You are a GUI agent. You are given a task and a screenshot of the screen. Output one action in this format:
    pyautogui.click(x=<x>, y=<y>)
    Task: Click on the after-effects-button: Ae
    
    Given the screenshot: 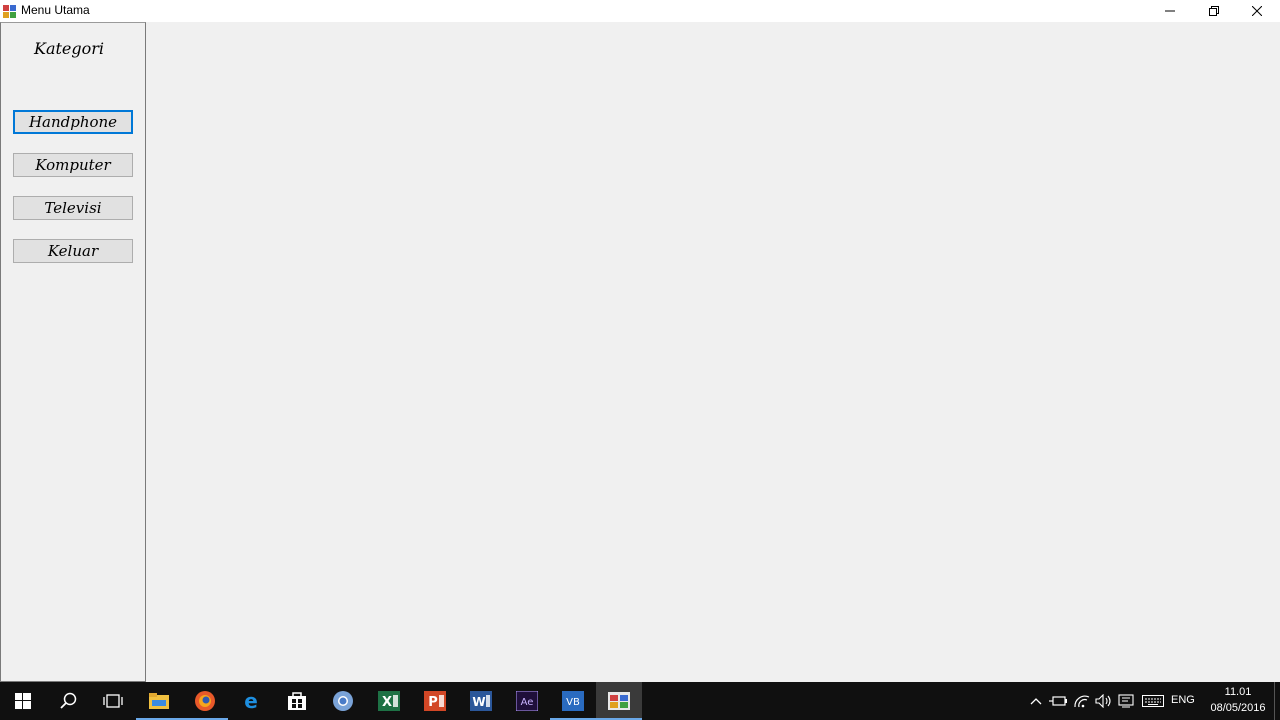 What is the action you would take?
    pyautogui.click(x=527, y=701)
    